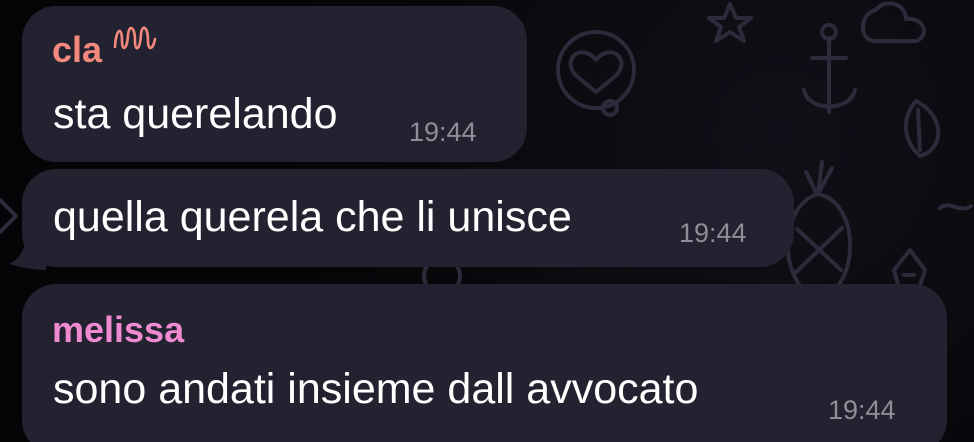 This screenshot has width=974, height=442. I want to click on heart-doodle-icon, so click(596, 72).